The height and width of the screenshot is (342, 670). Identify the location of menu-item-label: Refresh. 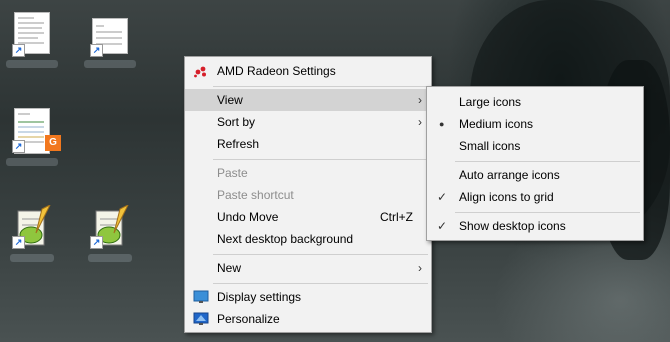
(238, 144).